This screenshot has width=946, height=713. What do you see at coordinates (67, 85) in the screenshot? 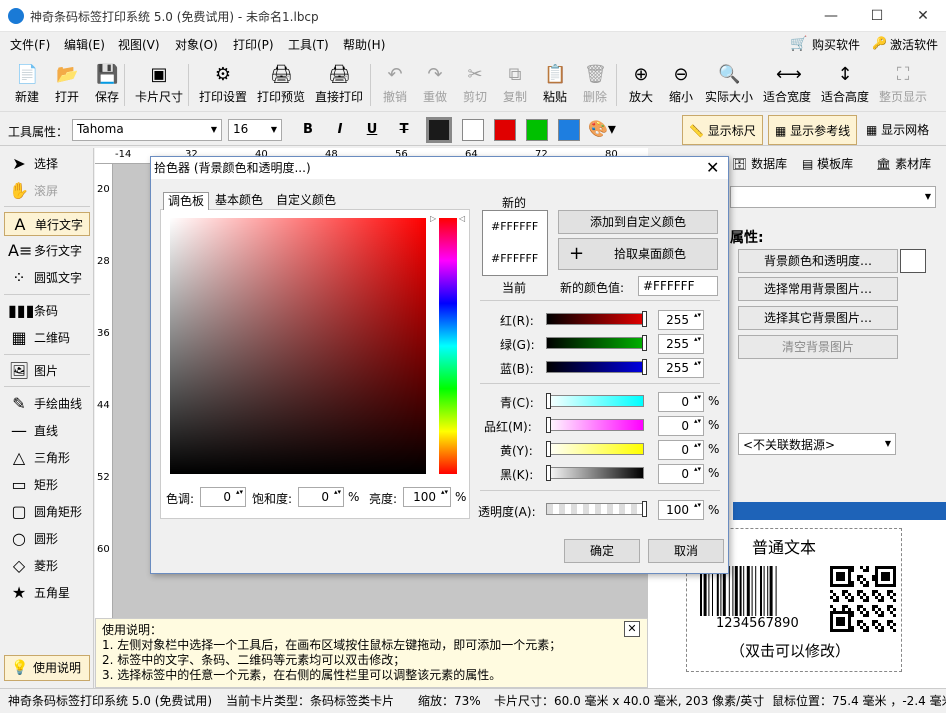
I see `toolbar-open-button: 📂 打开` at bounding box center [67, 85].